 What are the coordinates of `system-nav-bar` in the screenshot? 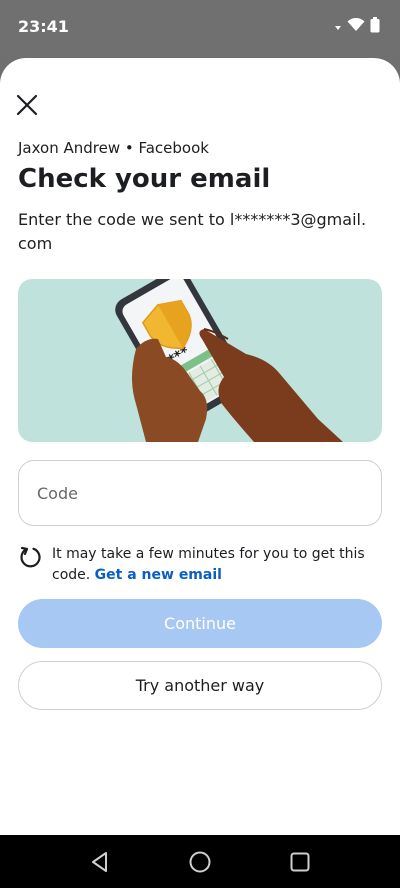 It's located at (200, 861).